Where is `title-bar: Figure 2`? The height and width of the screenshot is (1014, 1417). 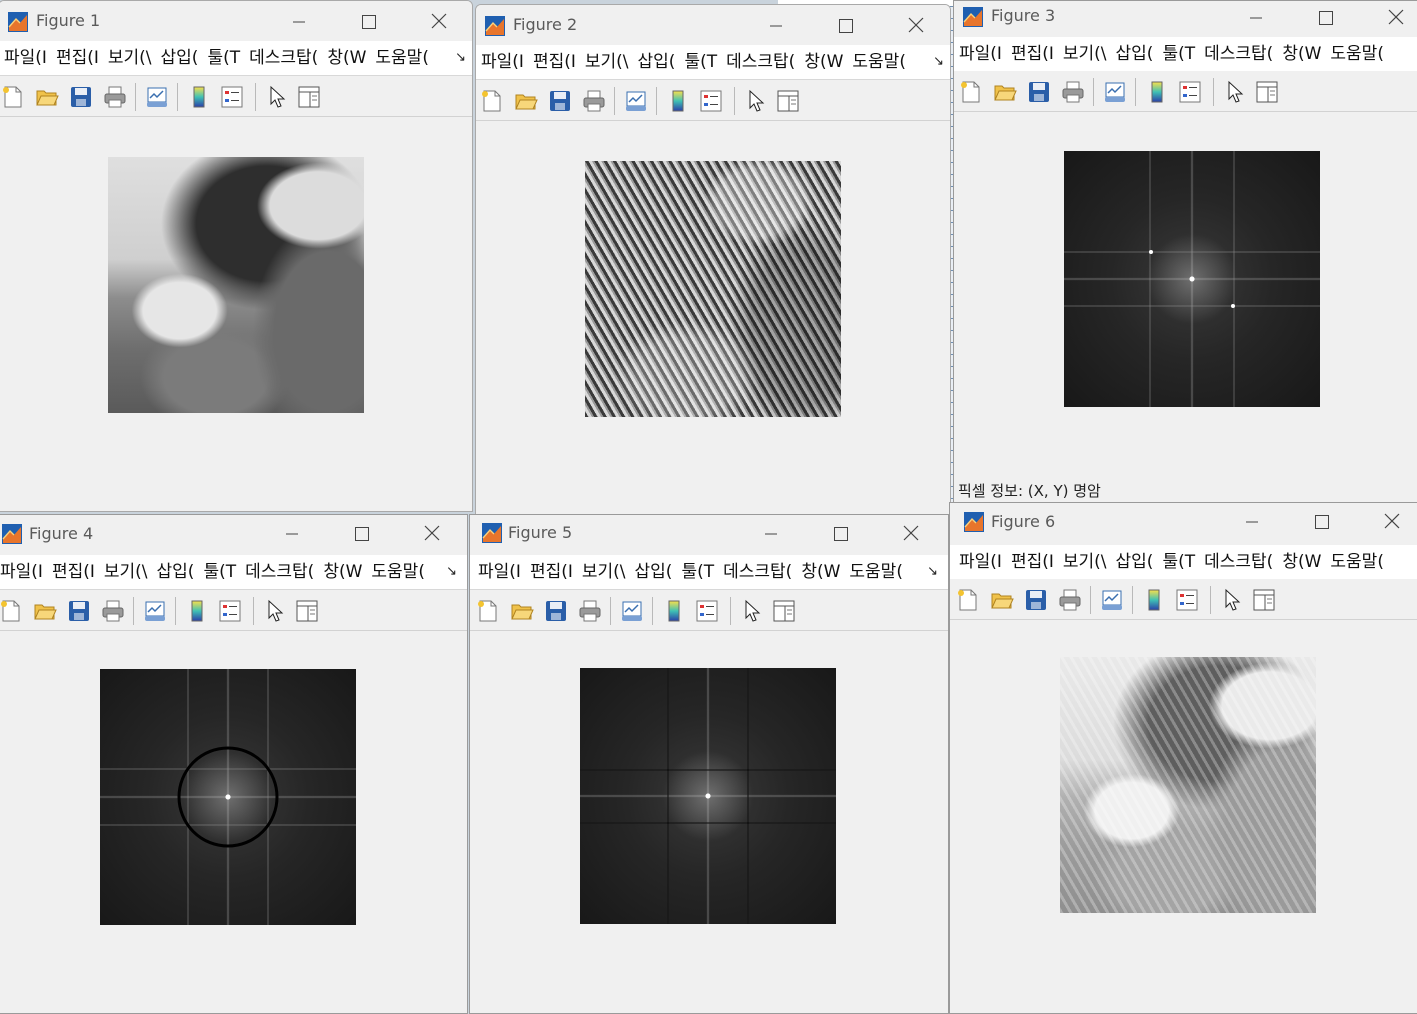 title-bar: Figure 2 is located at coordinates (713, 25).